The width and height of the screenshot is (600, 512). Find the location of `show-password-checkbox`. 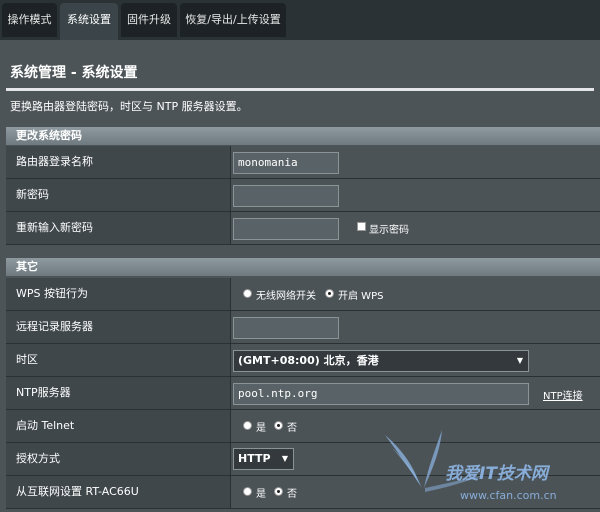

show-password-checkbox is located at coordinates (361, 226).